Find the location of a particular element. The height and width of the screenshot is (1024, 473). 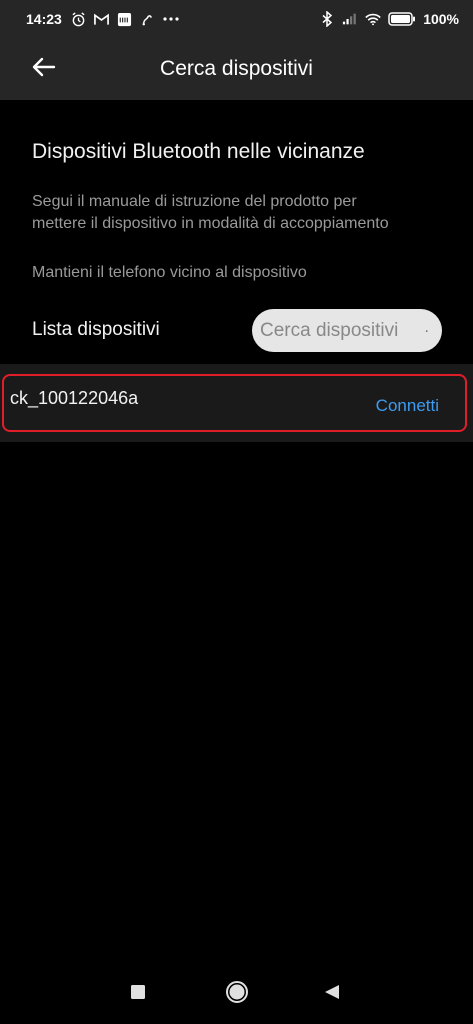

page-title: Cerca dispositivi is located at coordinates (236, 68).